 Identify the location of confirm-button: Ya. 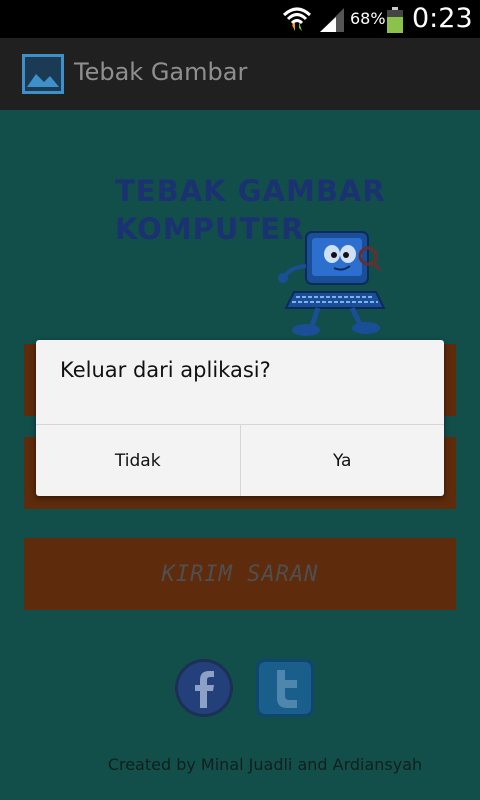
(342, 460).